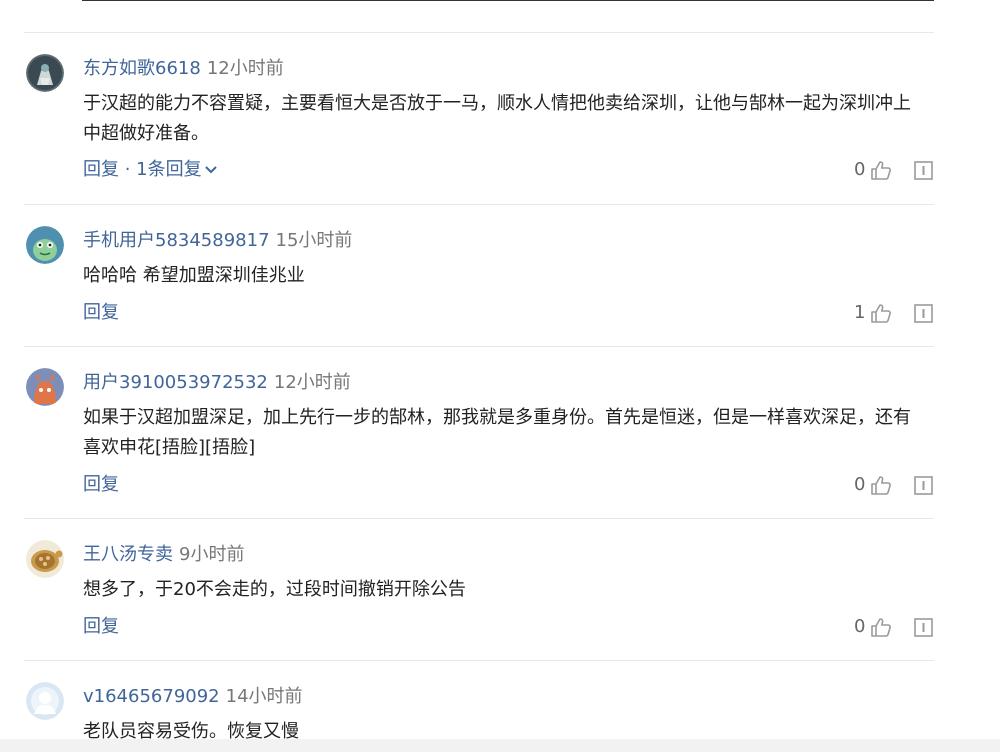 Image resolution: width=1000 pixels, height=753 pixels. What do you see at coordinates (314, 240) in the screenshot?
I see `comment-time: 15小时前` at bounding box center [314, 240].